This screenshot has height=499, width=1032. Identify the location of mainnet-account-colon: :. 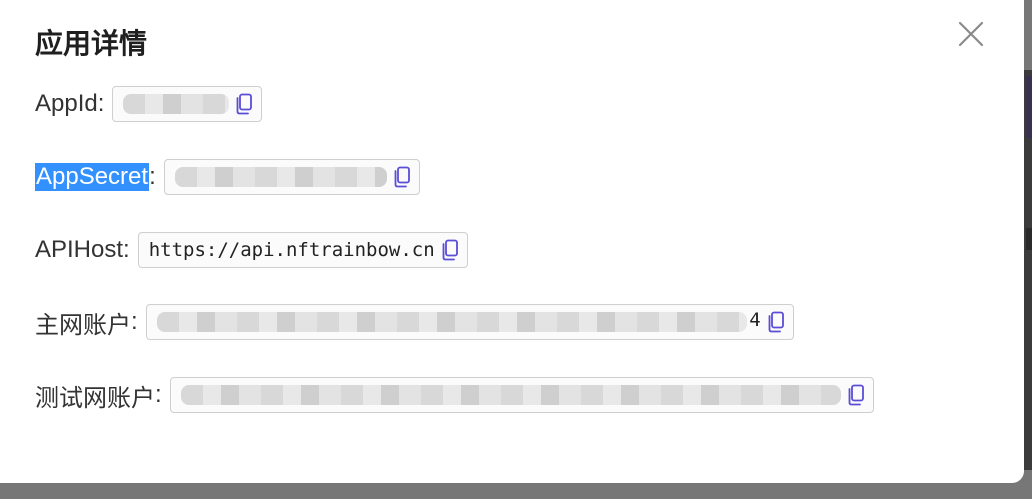
(134, 321).